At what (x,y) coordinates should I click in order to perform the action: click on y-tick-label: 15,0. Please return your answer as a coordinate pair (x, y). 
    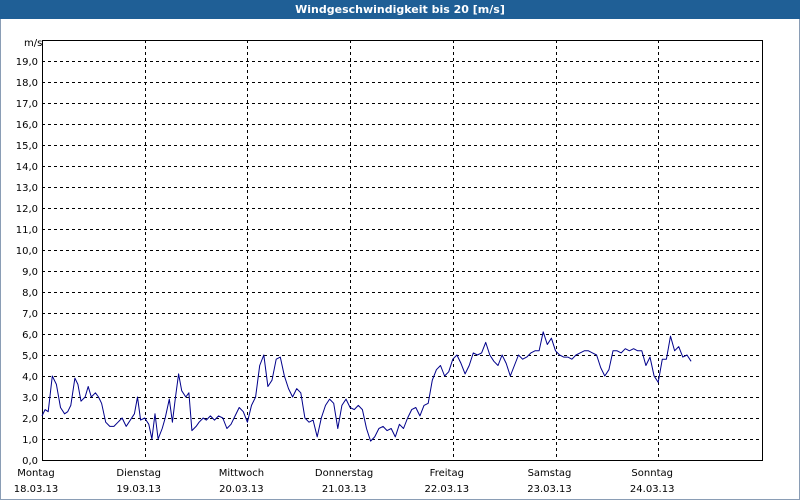
    Looking at the image, I should click on (27, 146).